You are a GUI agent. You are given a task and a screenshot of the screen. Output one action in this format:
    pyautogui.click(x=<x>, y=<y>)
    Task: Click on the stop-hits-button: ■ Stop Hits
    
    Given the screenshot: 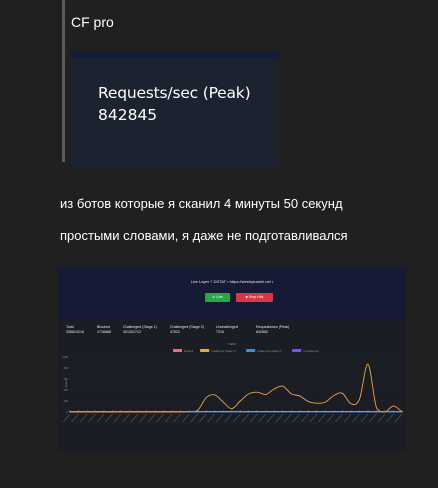 What is the action you would take?
    pyautogui.click(x=254, y=297)
    